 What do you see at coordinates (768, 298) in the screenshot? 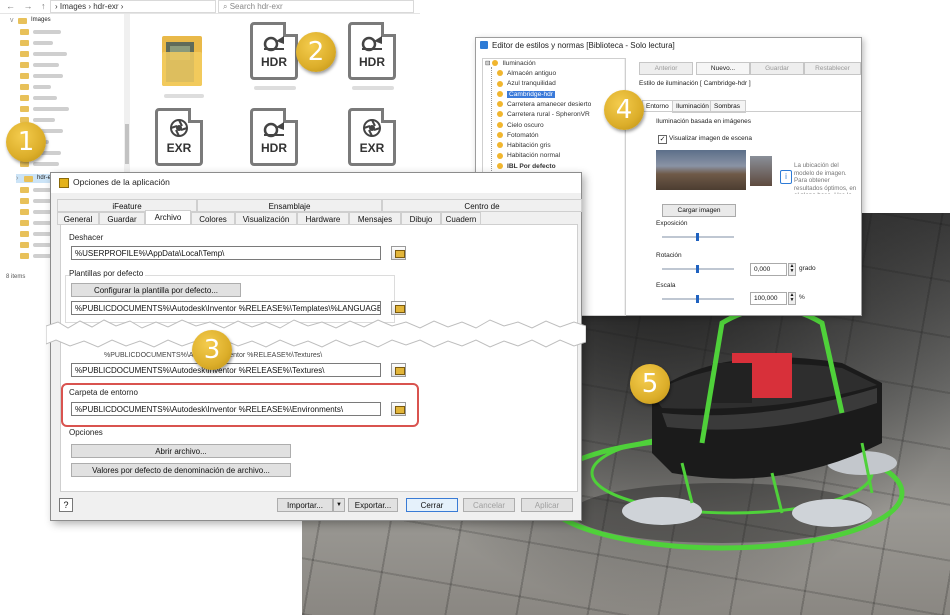
I see `scale-input: 100,000` at bounding box center [768, 298].